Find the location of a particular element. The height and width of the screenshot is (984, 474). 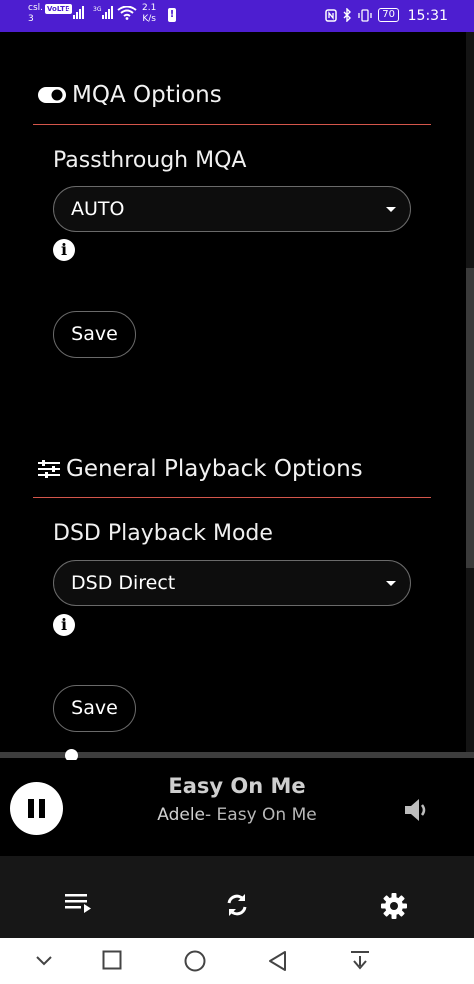

nfc-icon is located at coordinates (331, 15).